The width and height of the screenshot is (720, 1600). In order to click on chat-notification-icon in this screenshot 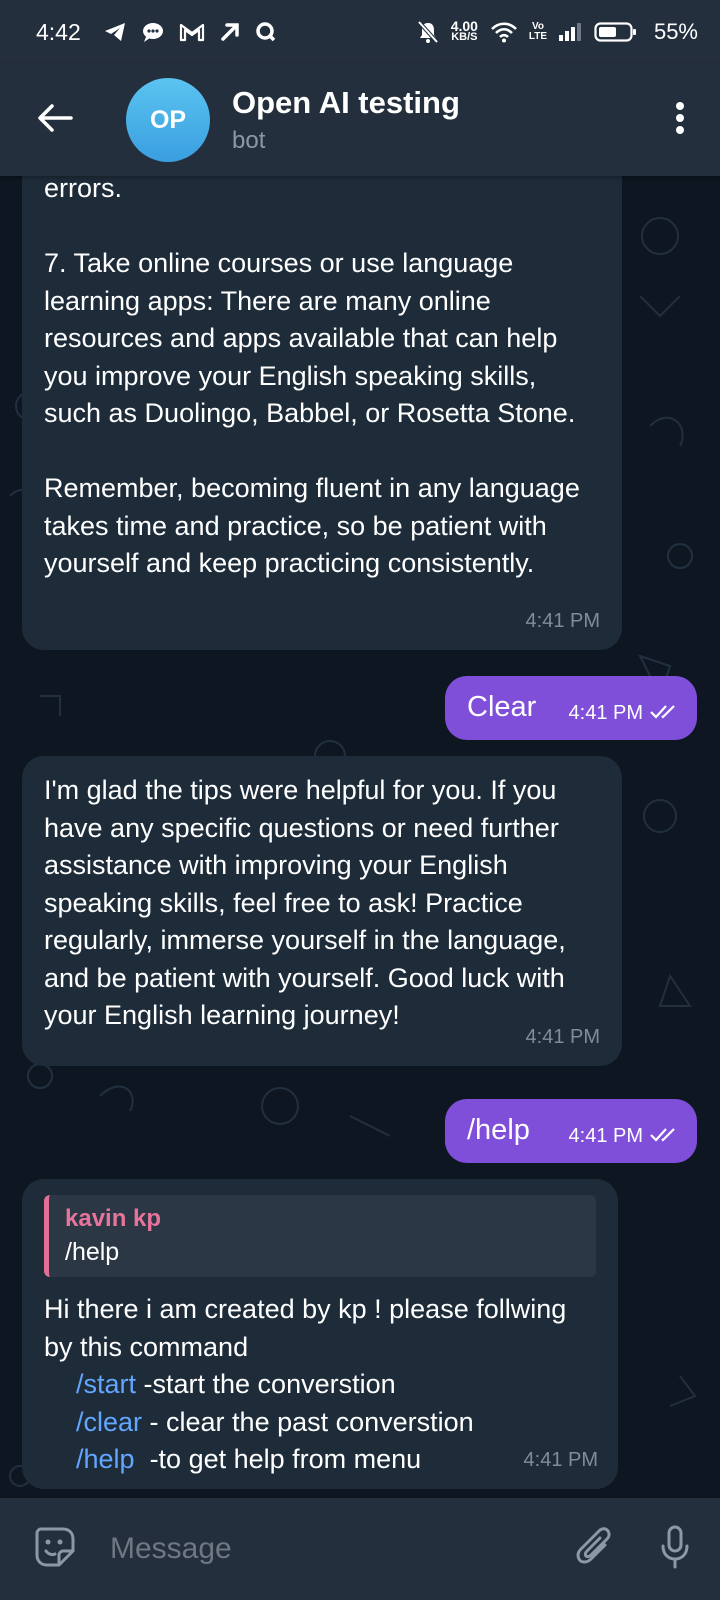, I will do `click(153, 32)`.